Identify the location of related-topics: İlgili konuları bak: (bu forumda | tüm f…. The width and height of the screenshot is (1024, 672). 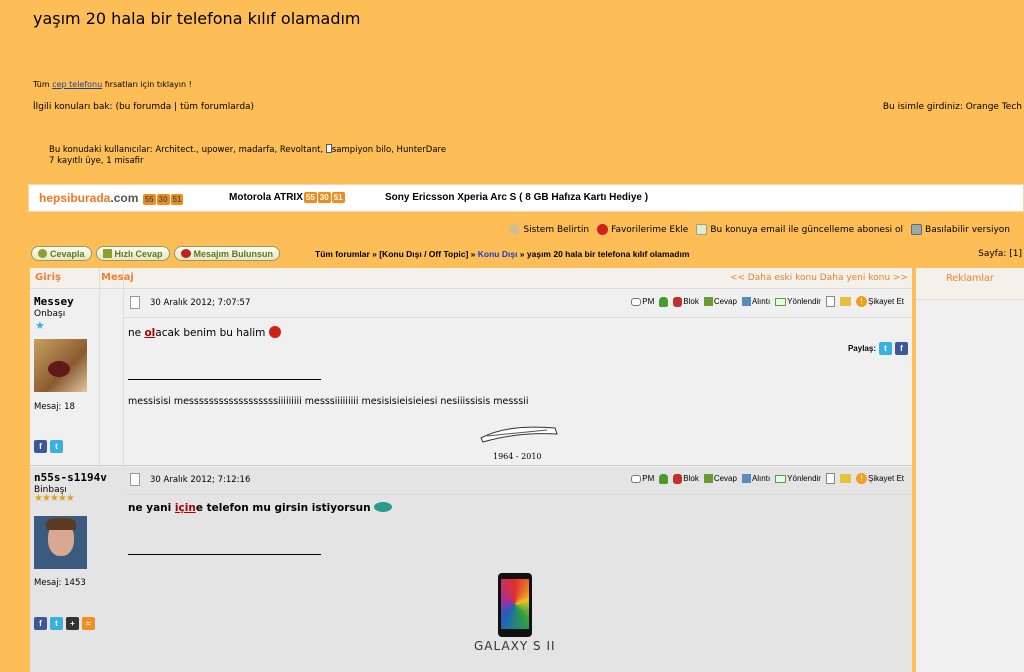
(143, 107).